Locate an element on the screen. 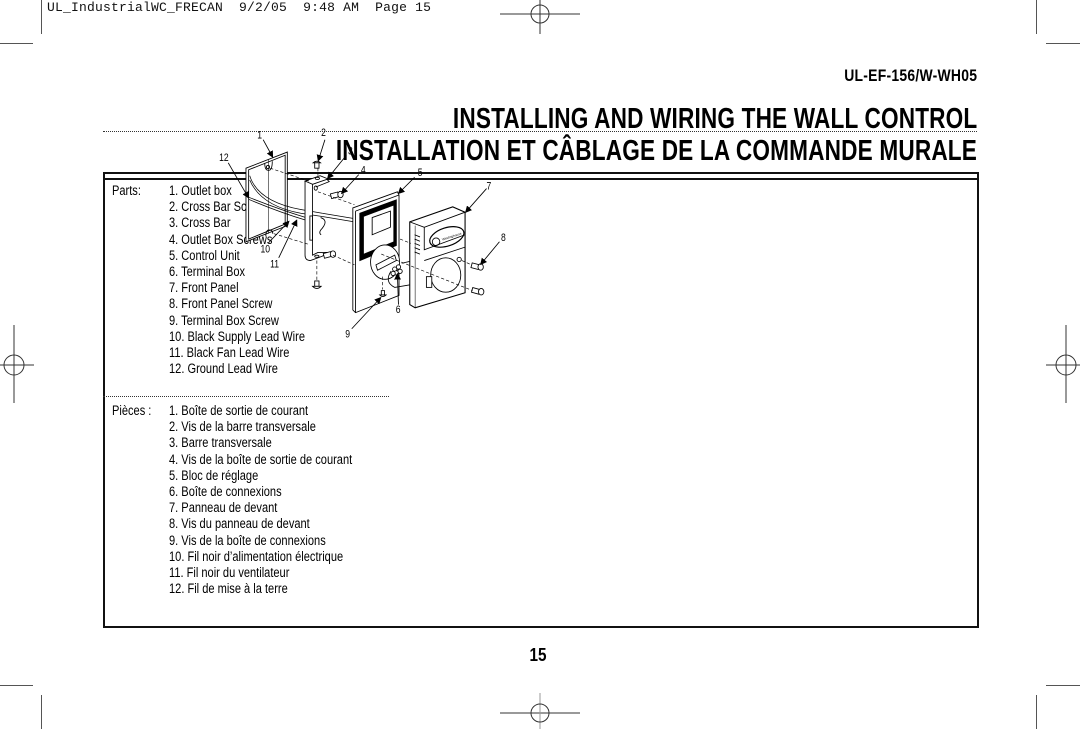 The image size is (1080, 729). front-panel is located at coordinates (437, 257).